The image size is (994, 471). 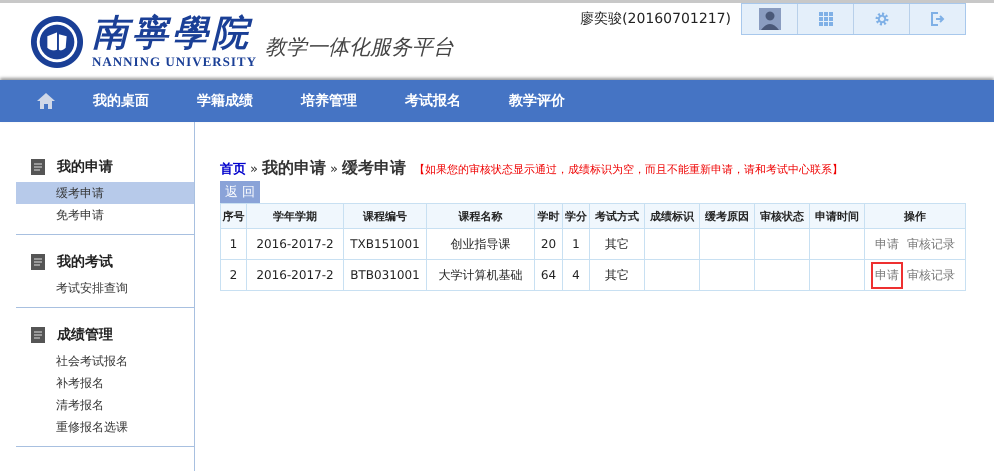 What do you see at coordinates (727, 216) in the screenshot?
I see `column-header: 缓考原因` at bounding box center [727, 216].